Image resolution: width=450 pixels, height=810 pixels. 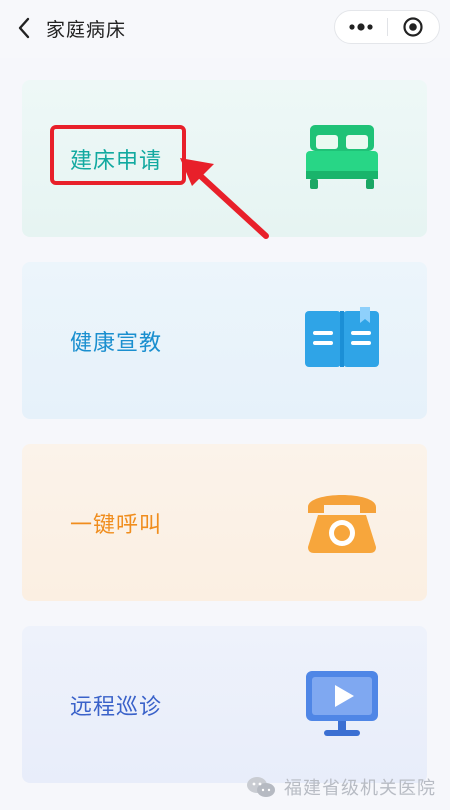 What do you see at coordinates (116, 343) in the screenshot?
I see `card-label: 健康宣教` at bounding box center [116, 343].